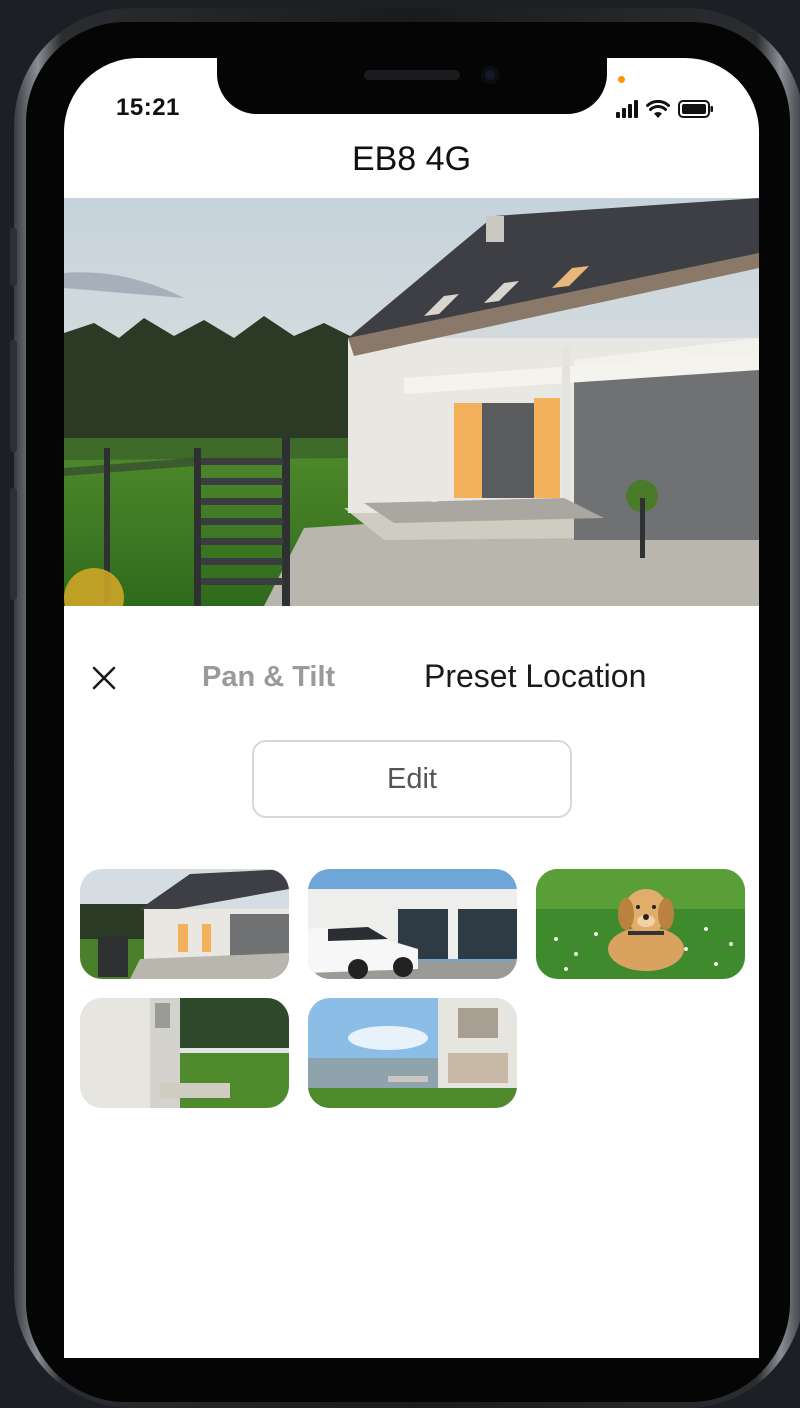  Describe the element at coordinates (490, 75) in the screenshot. I see `front-camera` at that location.